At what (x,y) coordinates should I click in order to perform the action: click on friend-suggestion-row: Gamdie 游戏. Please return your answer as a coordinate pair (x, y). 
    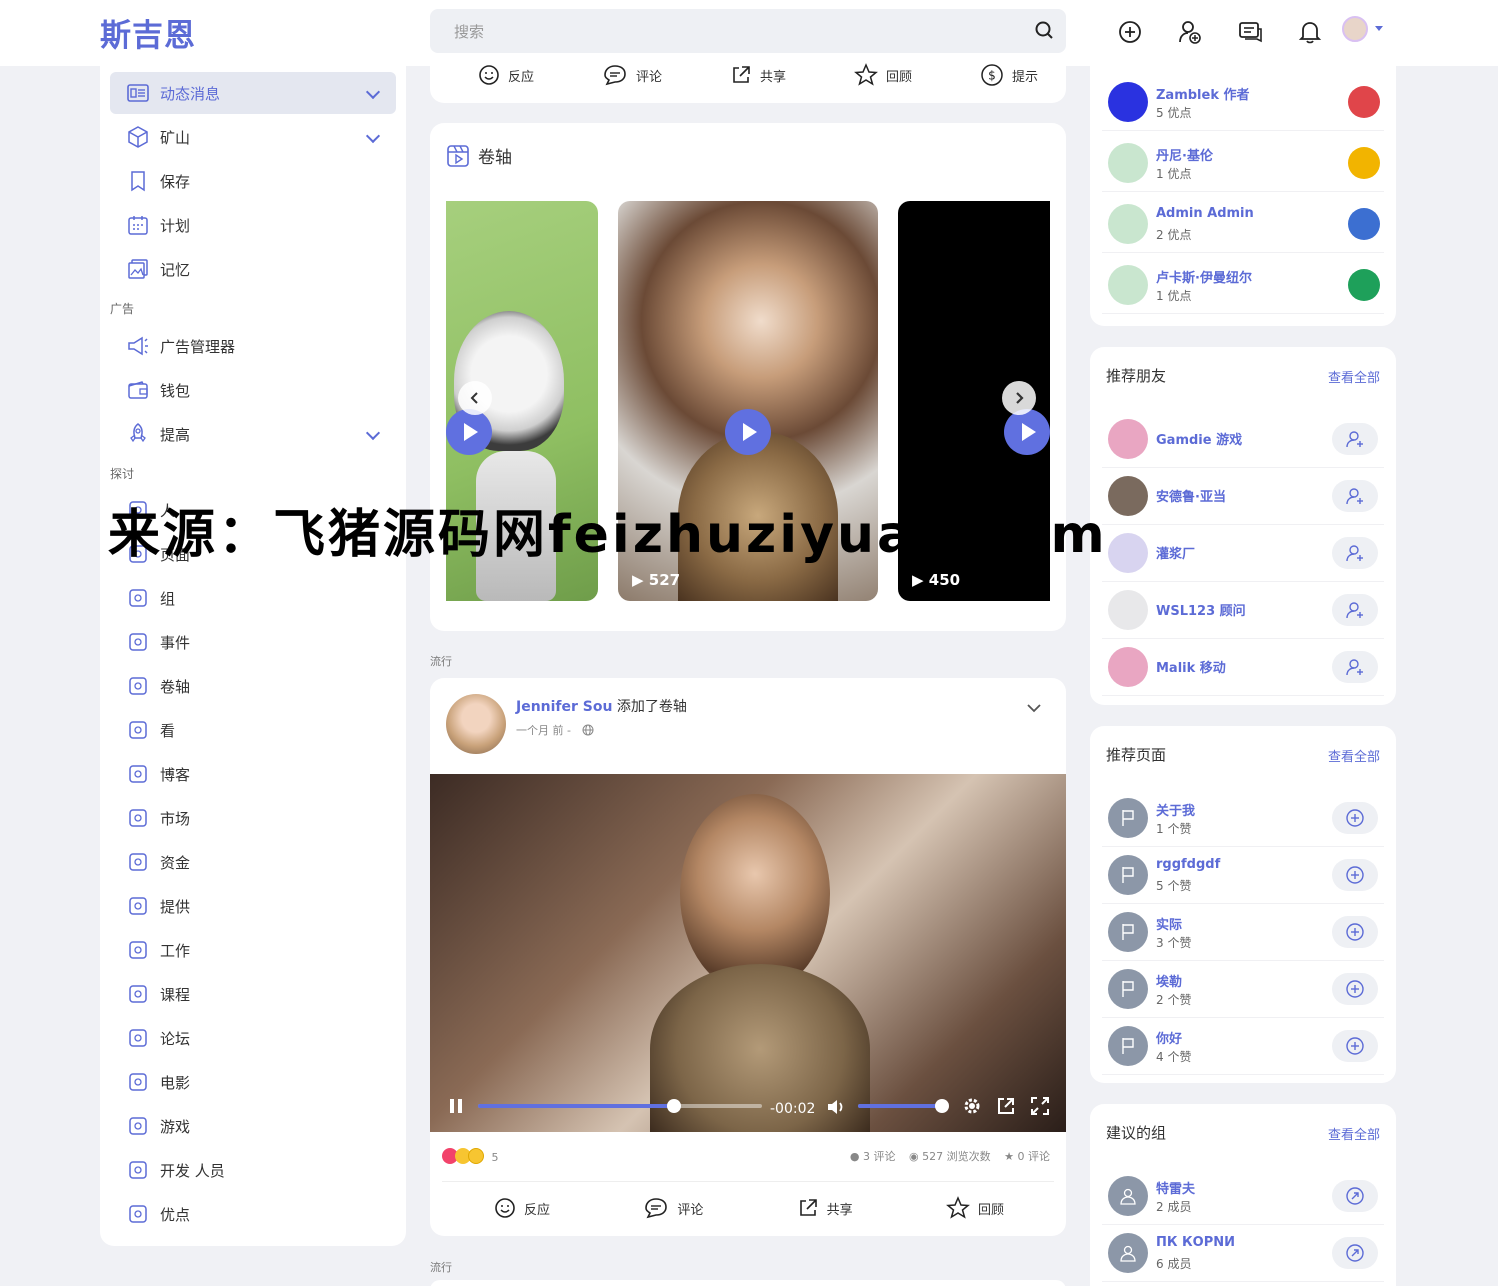
    Looking at the image, I should click on (1243, 439).